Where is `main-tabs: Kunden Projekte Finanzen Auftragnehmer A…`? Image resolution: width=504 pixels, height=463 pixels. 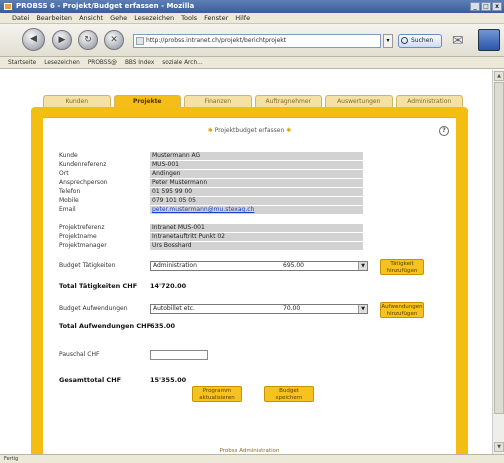
main-tabs: Kunden Projekte Finanzen Auftragnehmer A… is located at coordinates (253, 101).